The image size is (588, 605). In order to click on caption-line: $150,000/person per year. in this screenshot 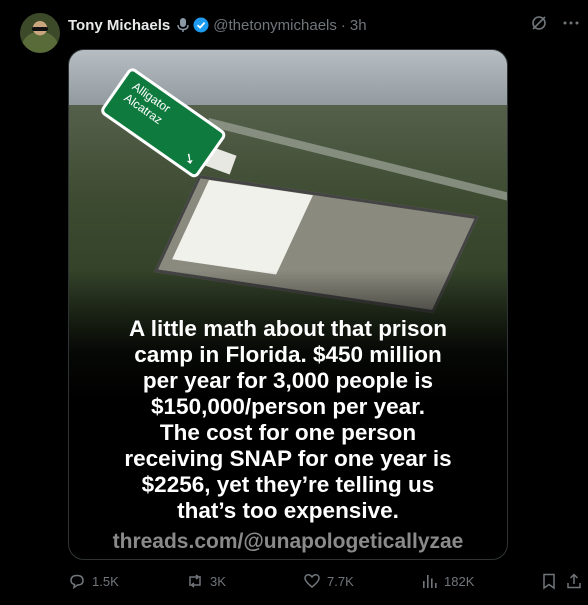, I will do `click(288, 406)`.